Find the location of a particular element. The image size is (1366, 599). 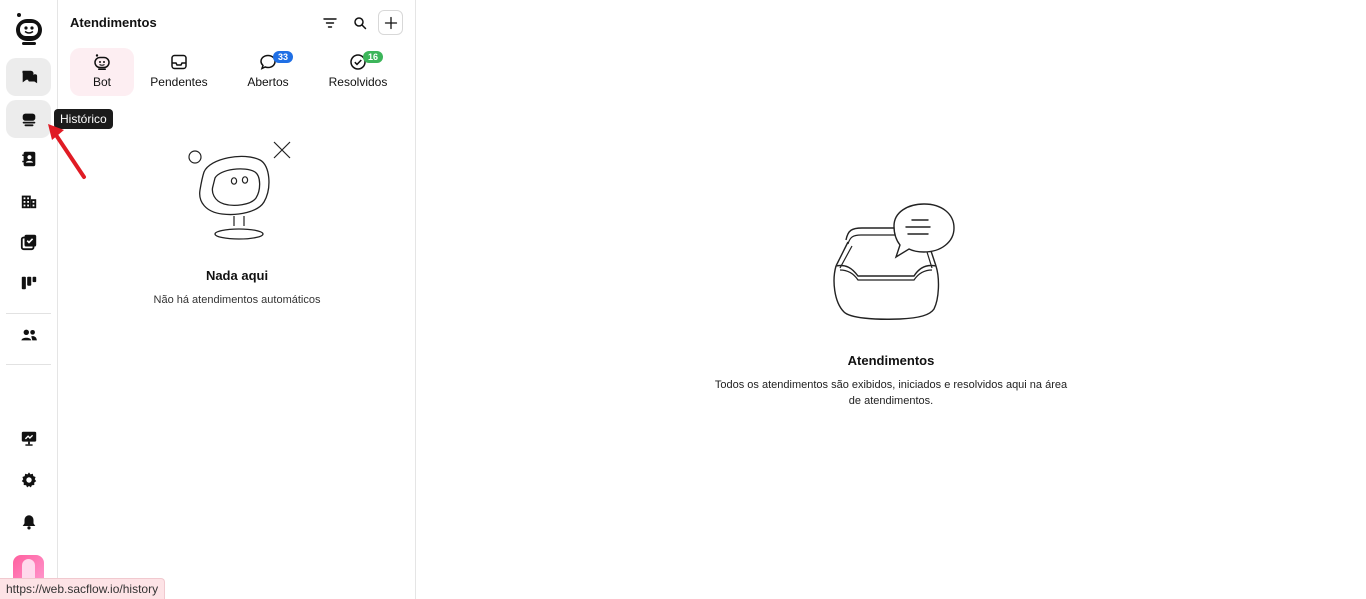

contacts-book-icon is located at coordinates (28, 159).